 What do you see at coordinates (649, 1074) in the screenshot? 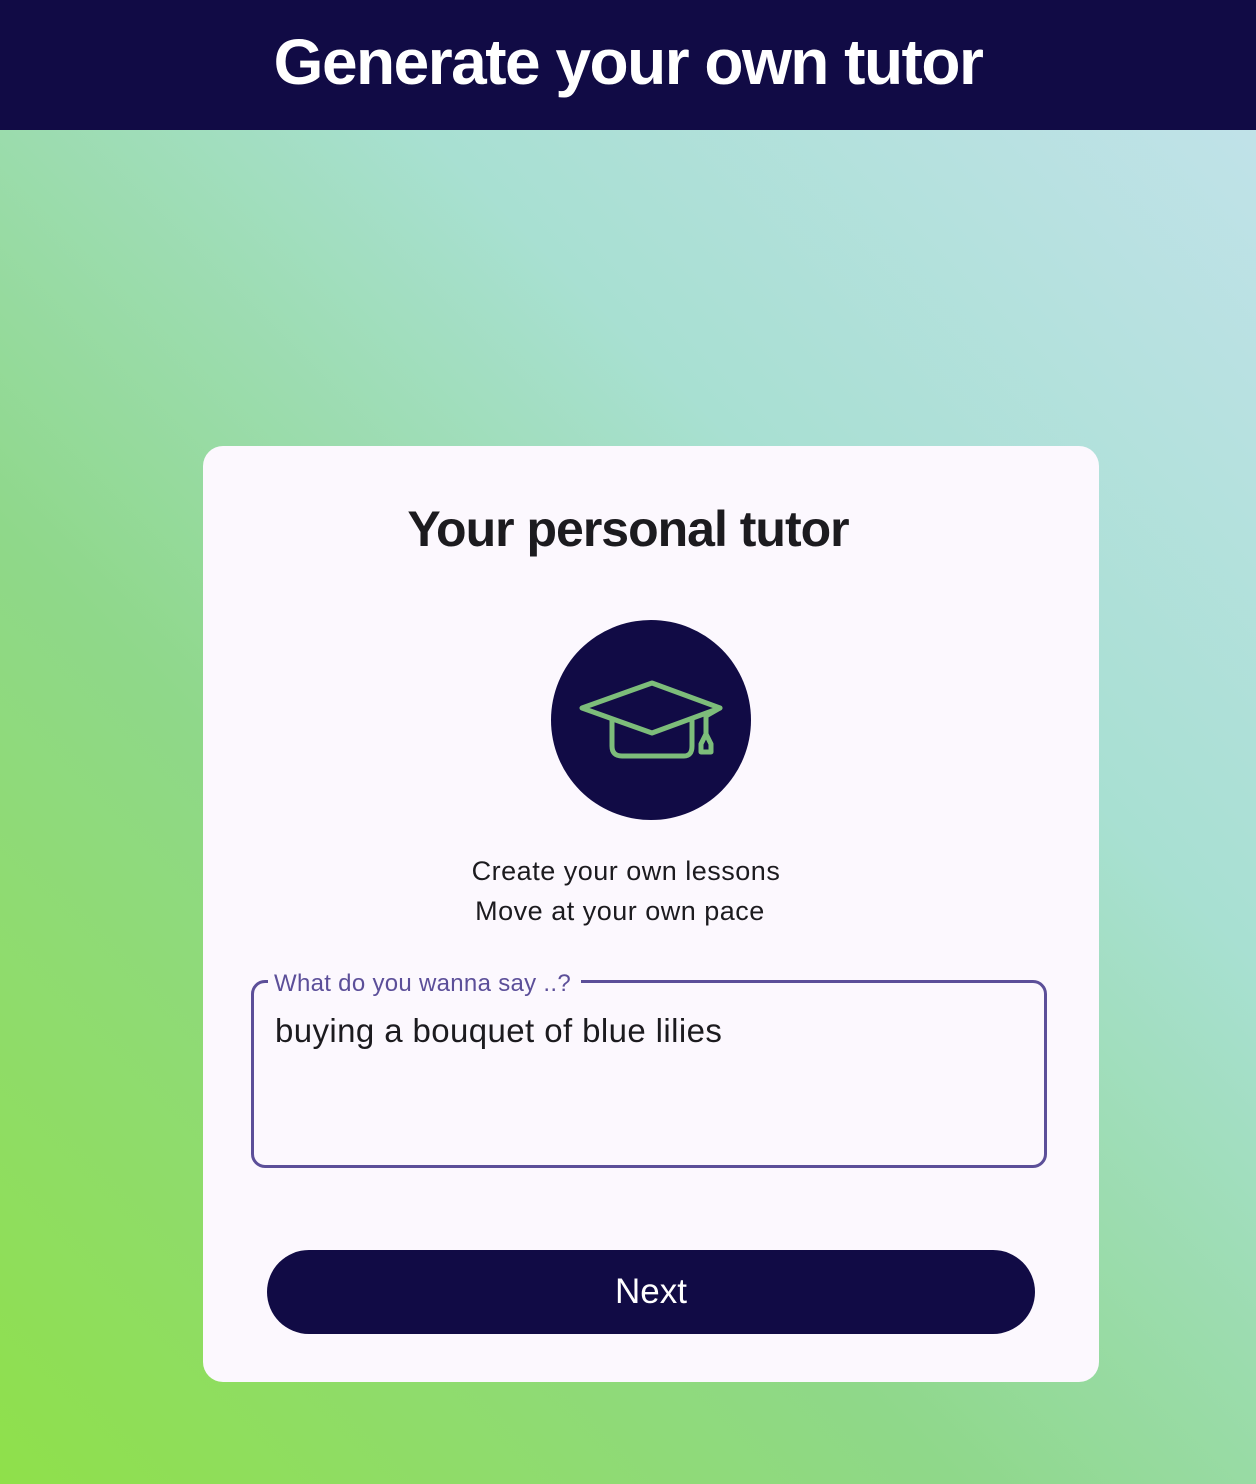
I see `message-input` at bounding box center [649, 1074].